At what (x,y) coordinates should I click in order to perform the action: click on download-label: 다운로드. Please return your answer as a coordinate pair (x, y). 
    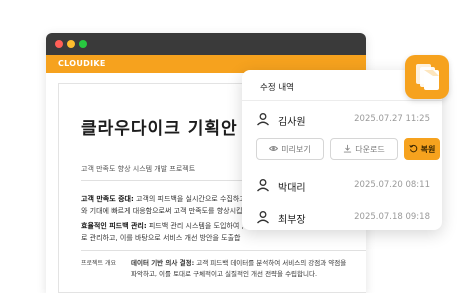
    Looking at the image, I should click on (370, 149).